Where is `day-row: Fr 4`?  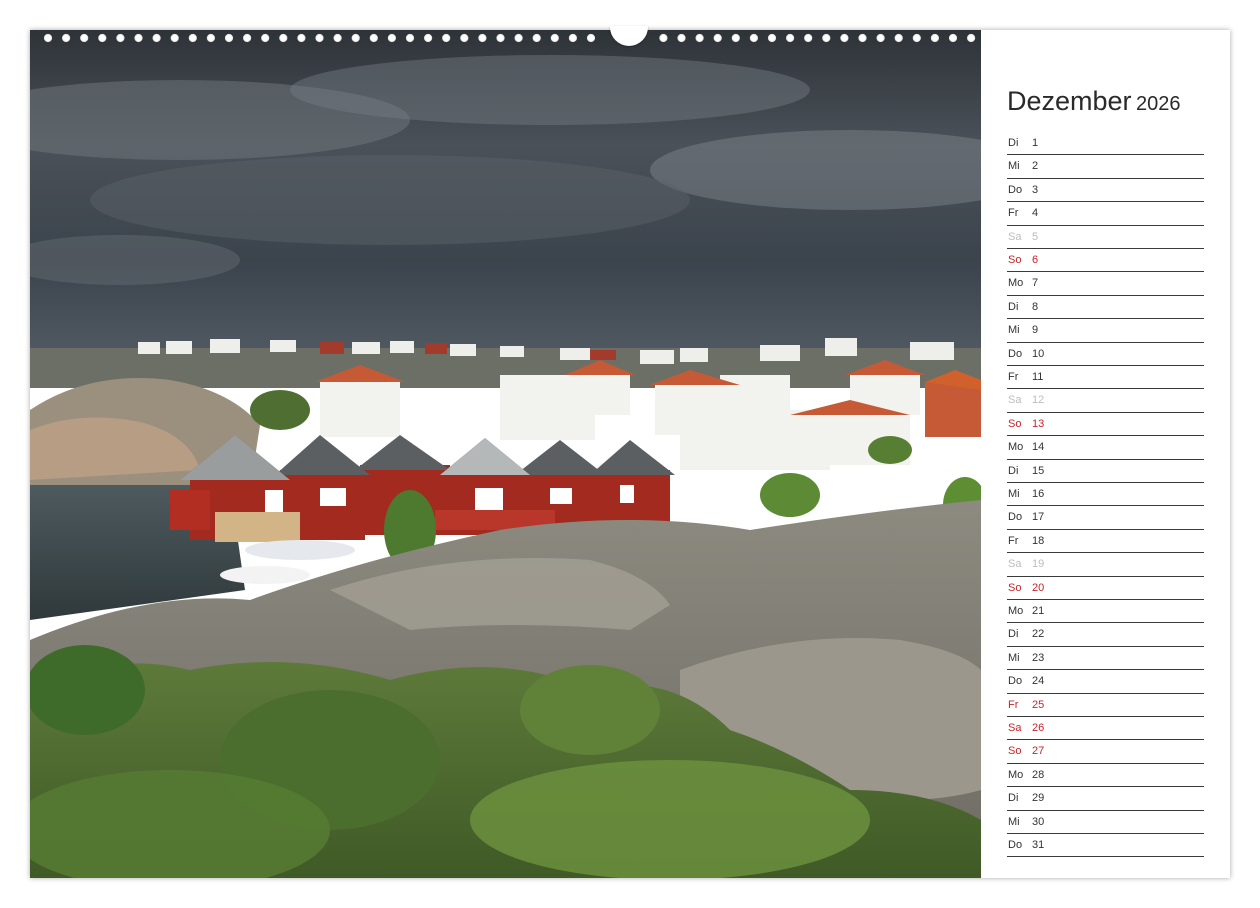 day-row: Fr 4 is located at coordinates (1105, 214).